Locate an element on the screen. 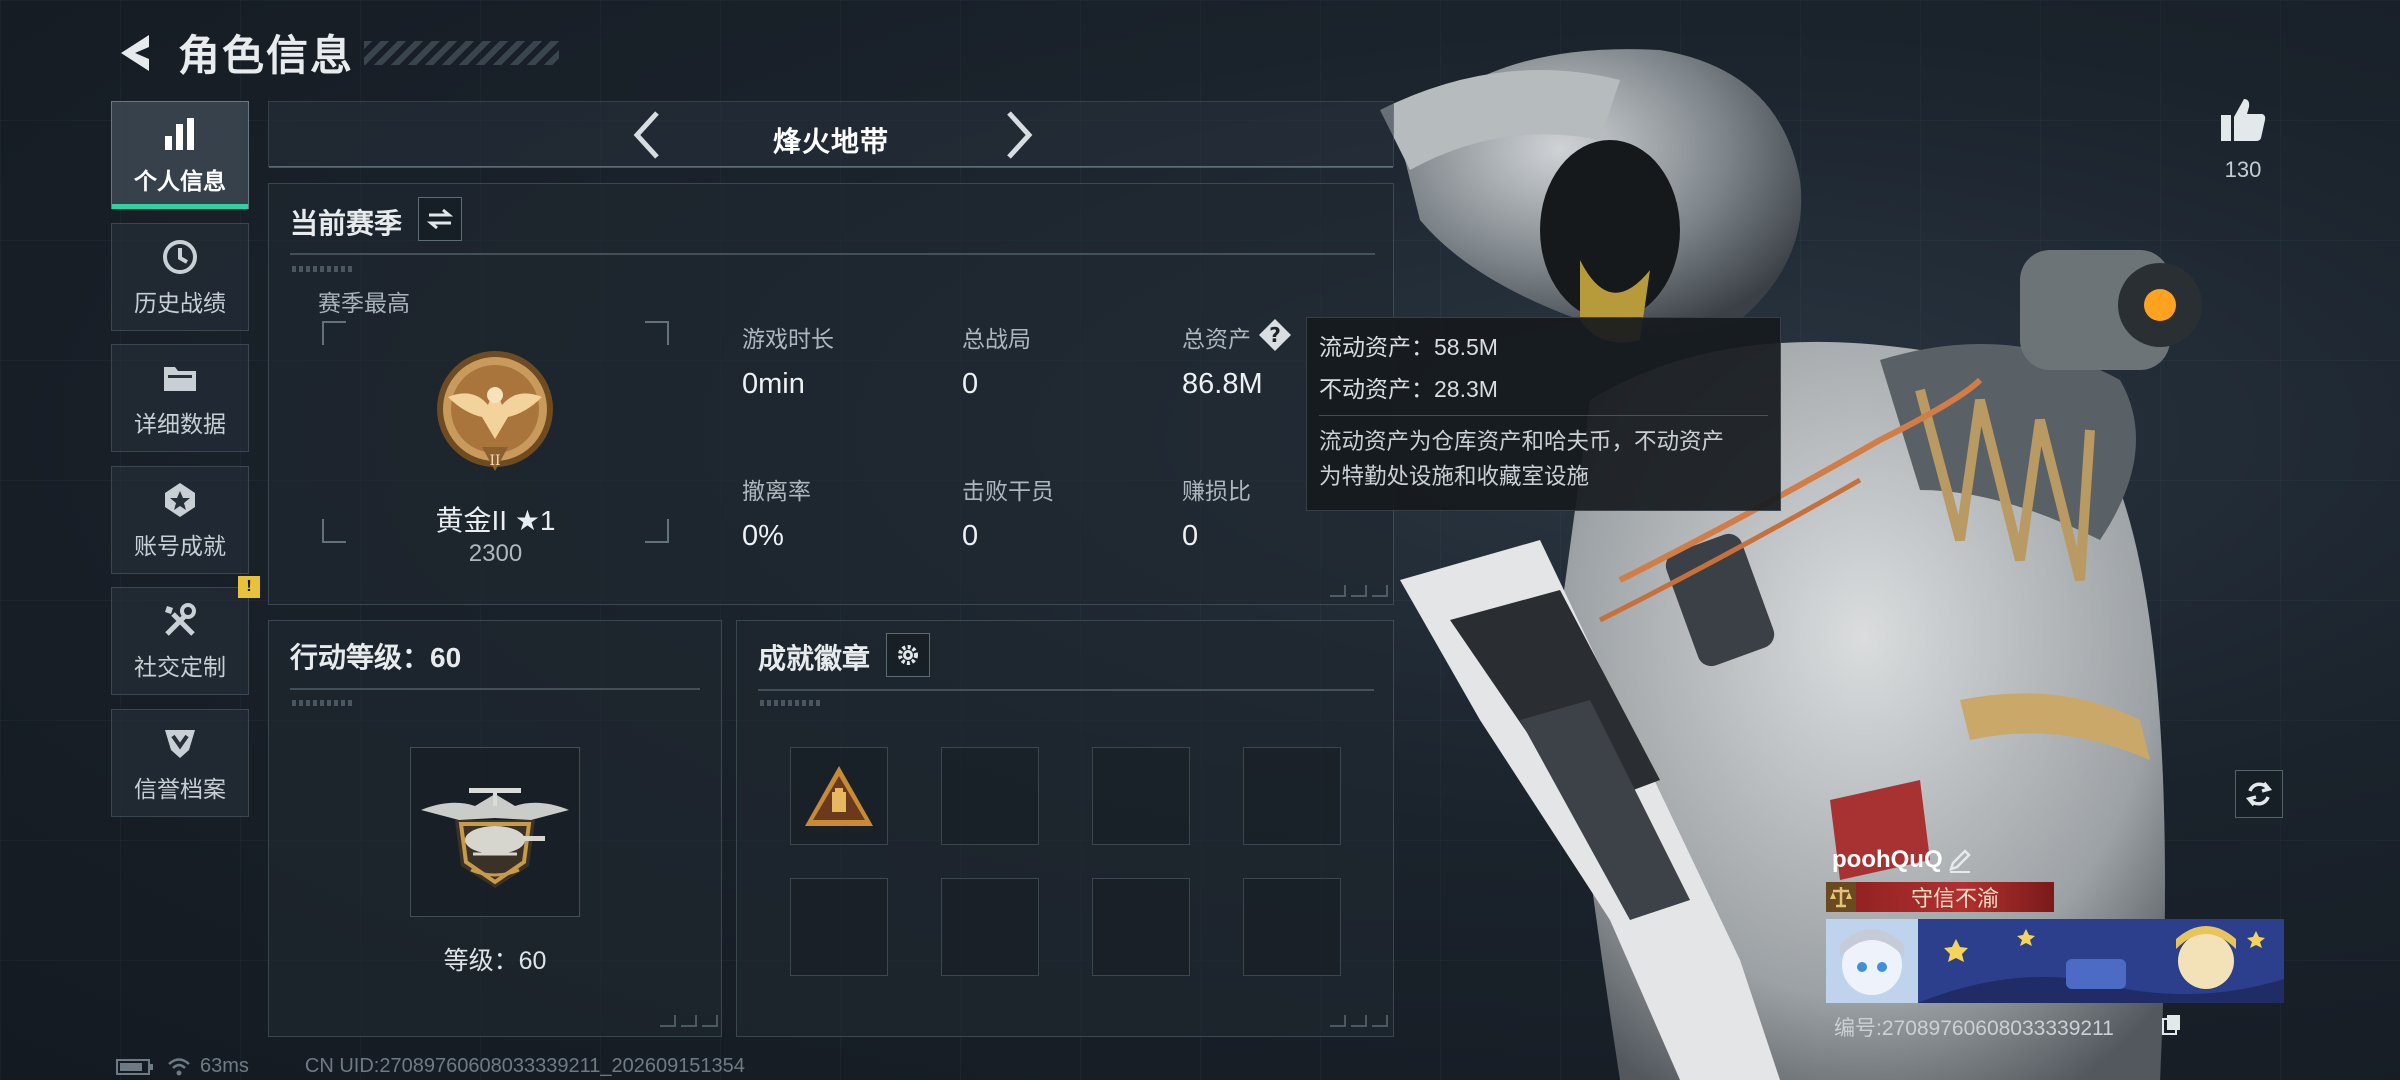 Image resolution: width=2400 pixels, height=1080 pixels. nav-item-achievements: 账号成就 is located at coordinates (180, 519).